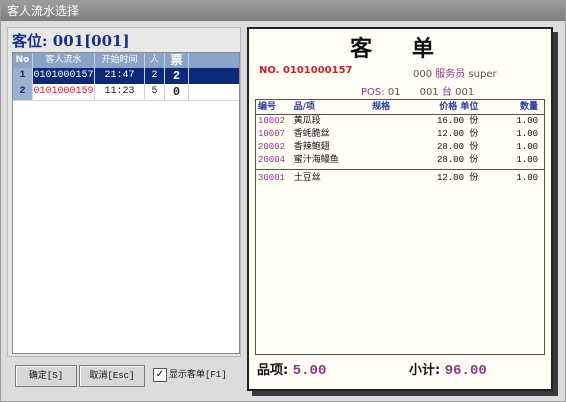  I want to click on table-row: 1 0101000157 21:47 2 2, so click(126, 76).